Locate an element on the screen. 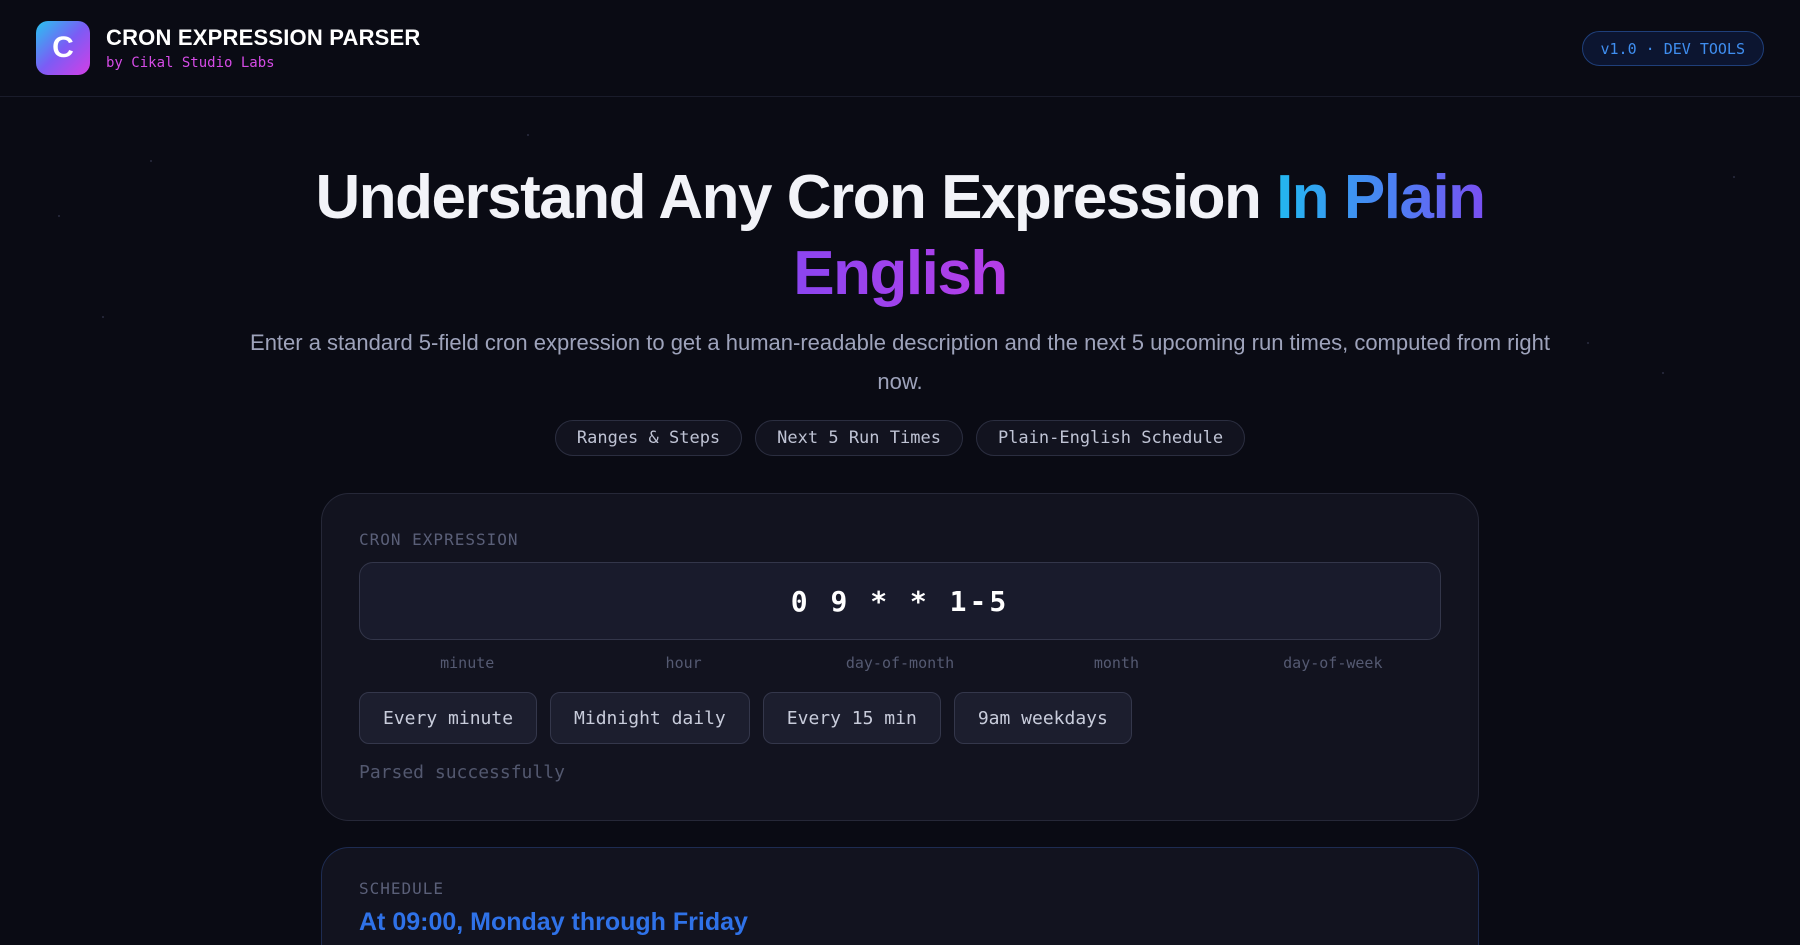  field-label-day-of-month: day-of-month is located at coordinates (900, 663).